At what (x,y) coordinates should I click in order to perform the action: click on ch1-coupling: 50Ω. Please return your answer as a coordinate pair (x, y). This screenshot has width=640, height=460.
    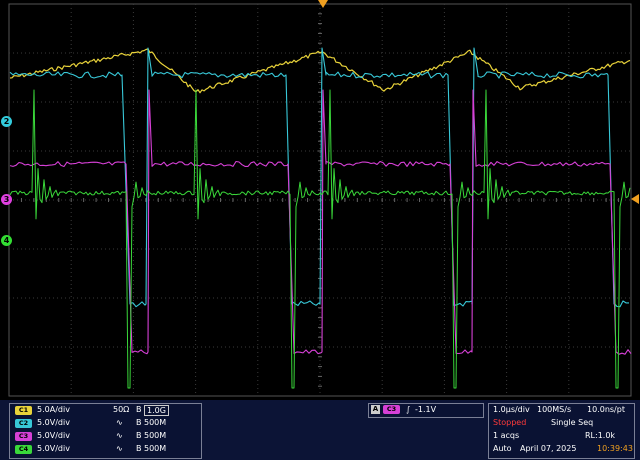
    Looking at the image, I should click on (121, 409).